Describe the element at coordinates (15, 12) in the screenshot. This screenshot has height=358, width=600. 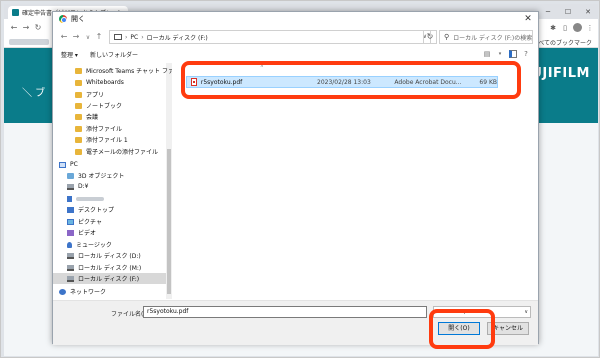
I see `tab-favicon-icon` at that location.